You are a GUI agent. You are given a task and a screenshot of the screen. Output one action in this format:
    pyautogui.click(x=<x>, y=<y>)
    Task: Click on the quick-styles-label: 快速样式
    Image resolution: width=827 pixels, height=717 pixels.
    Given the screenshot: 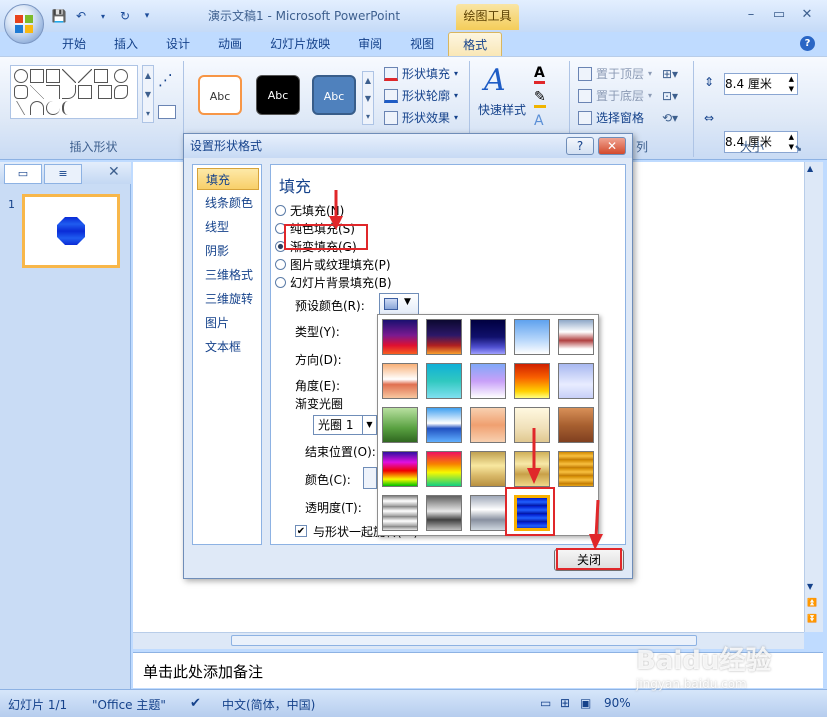 What is the action you would take?
    pyautogui.click(x=502, y=109)
    